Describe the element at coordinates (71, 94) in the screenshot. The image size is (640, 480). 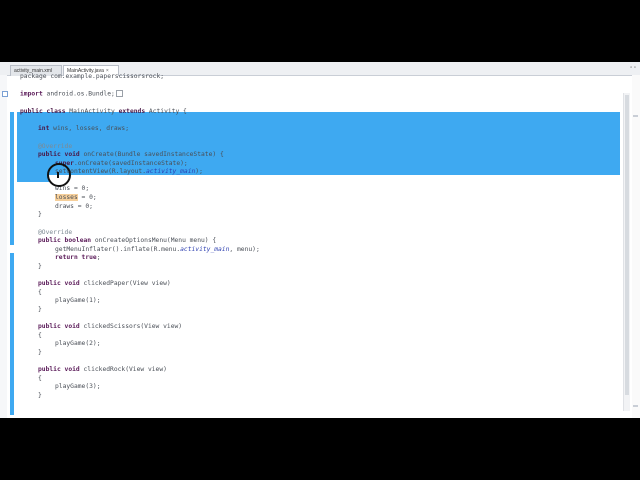
I see `code-line: import android.os.Bundle;` at that location.